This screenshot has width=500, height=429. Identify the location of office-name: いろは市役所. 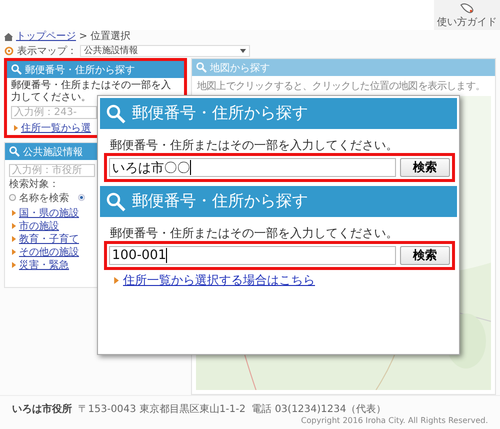
(42, 409).